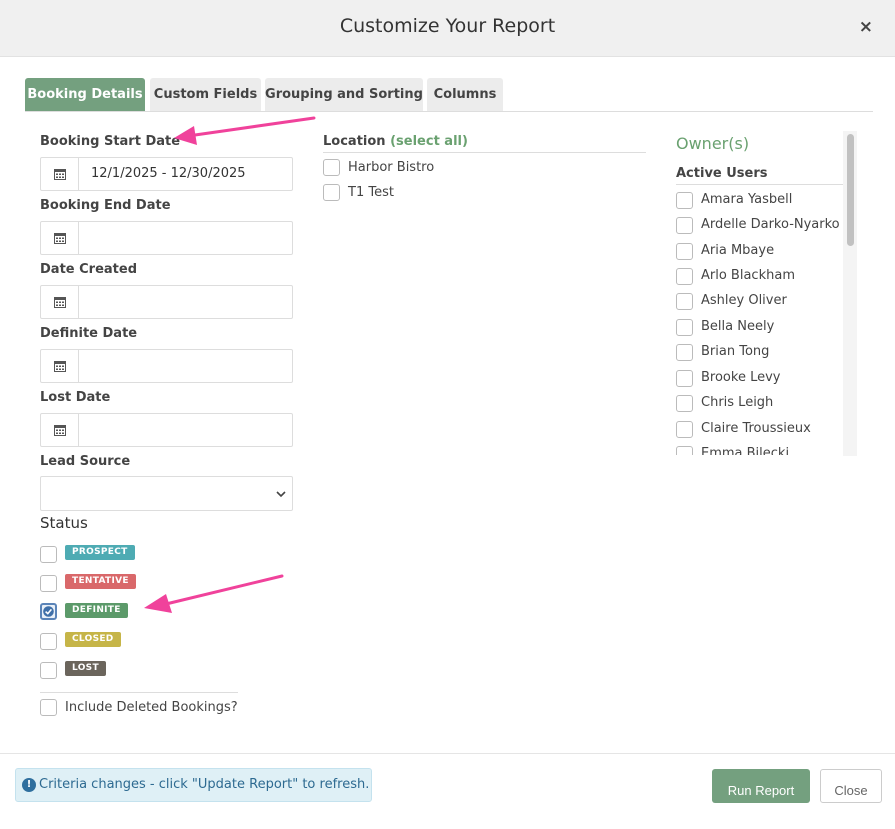  What do you see at coordinates (88, 269) in the screenshot?
I see `date-created-label: Date Created` at bounding box center [88, 269].